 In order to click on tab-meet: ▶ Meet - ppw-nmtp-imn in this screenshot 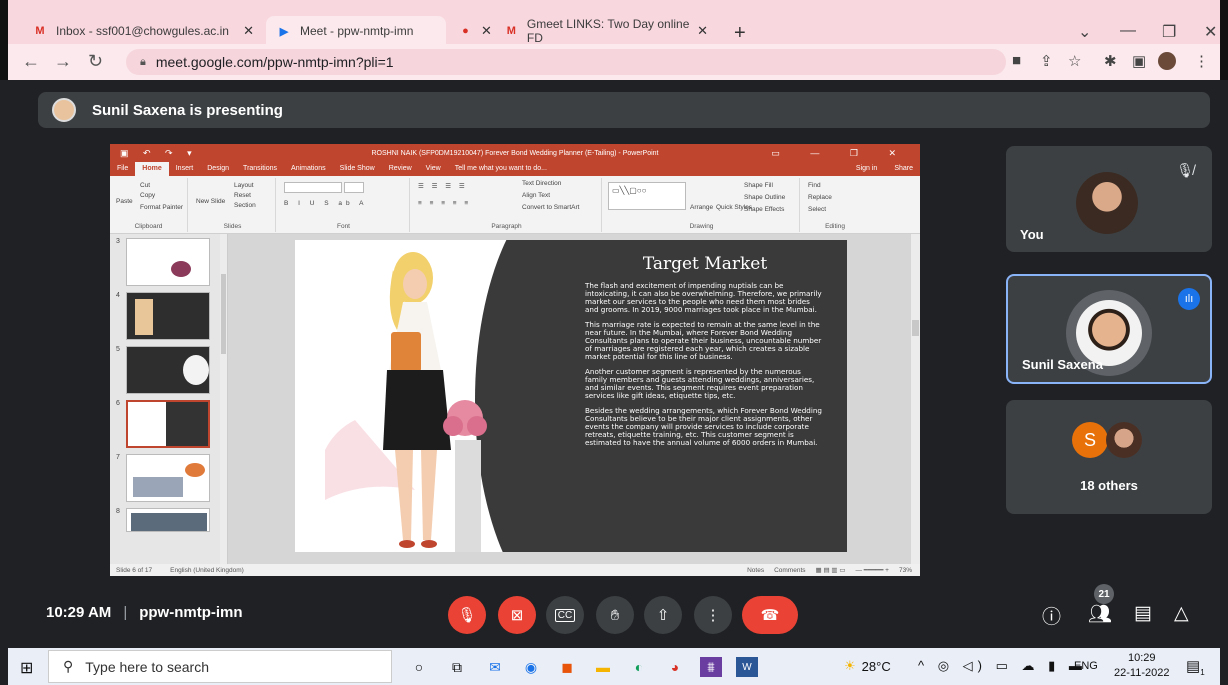, I will do `click(356, 31)`.